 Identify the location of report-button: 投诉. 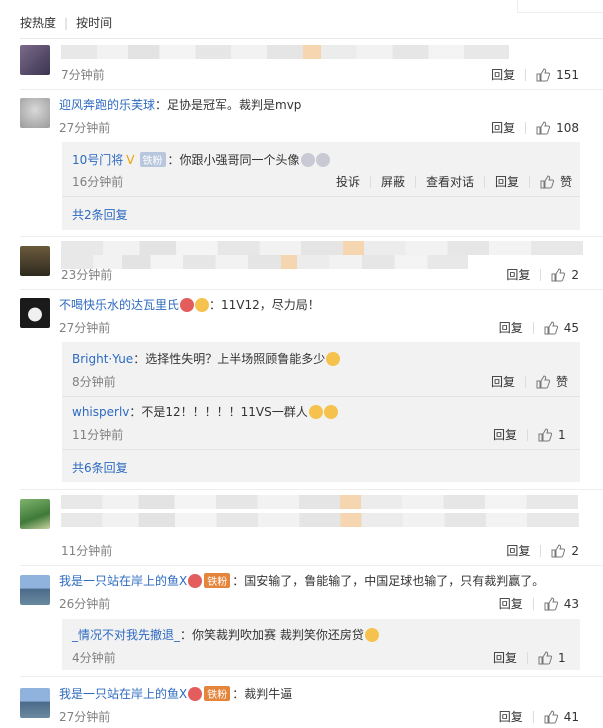
(348, 182).